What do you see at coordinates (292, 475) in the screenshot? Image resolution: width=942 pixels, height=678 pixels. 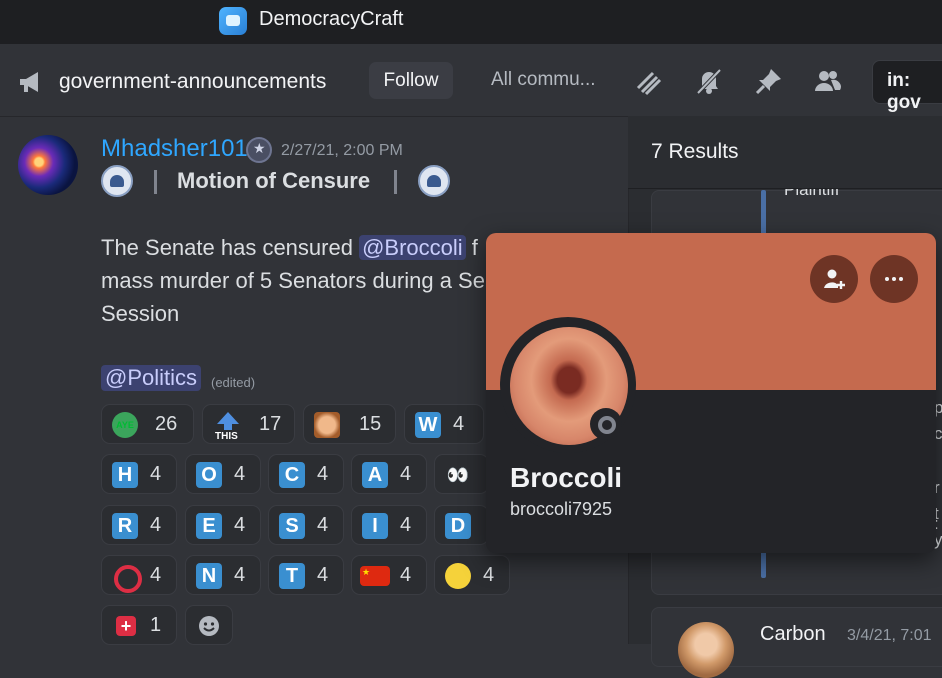 I see `letter-c-icon: C` at bounding box center [292, 475].